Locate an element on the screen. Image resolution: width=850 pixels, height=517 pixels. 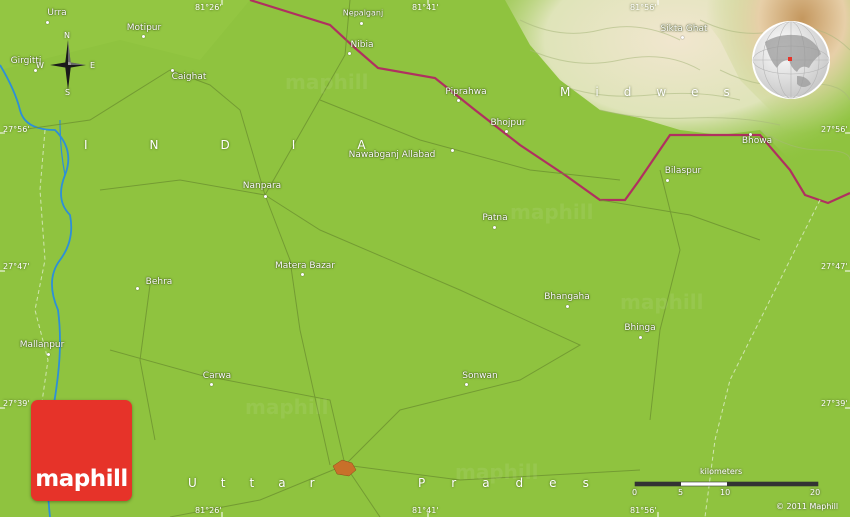
place-label-nanpara: Nanpara is located at coordinates (262, 186).